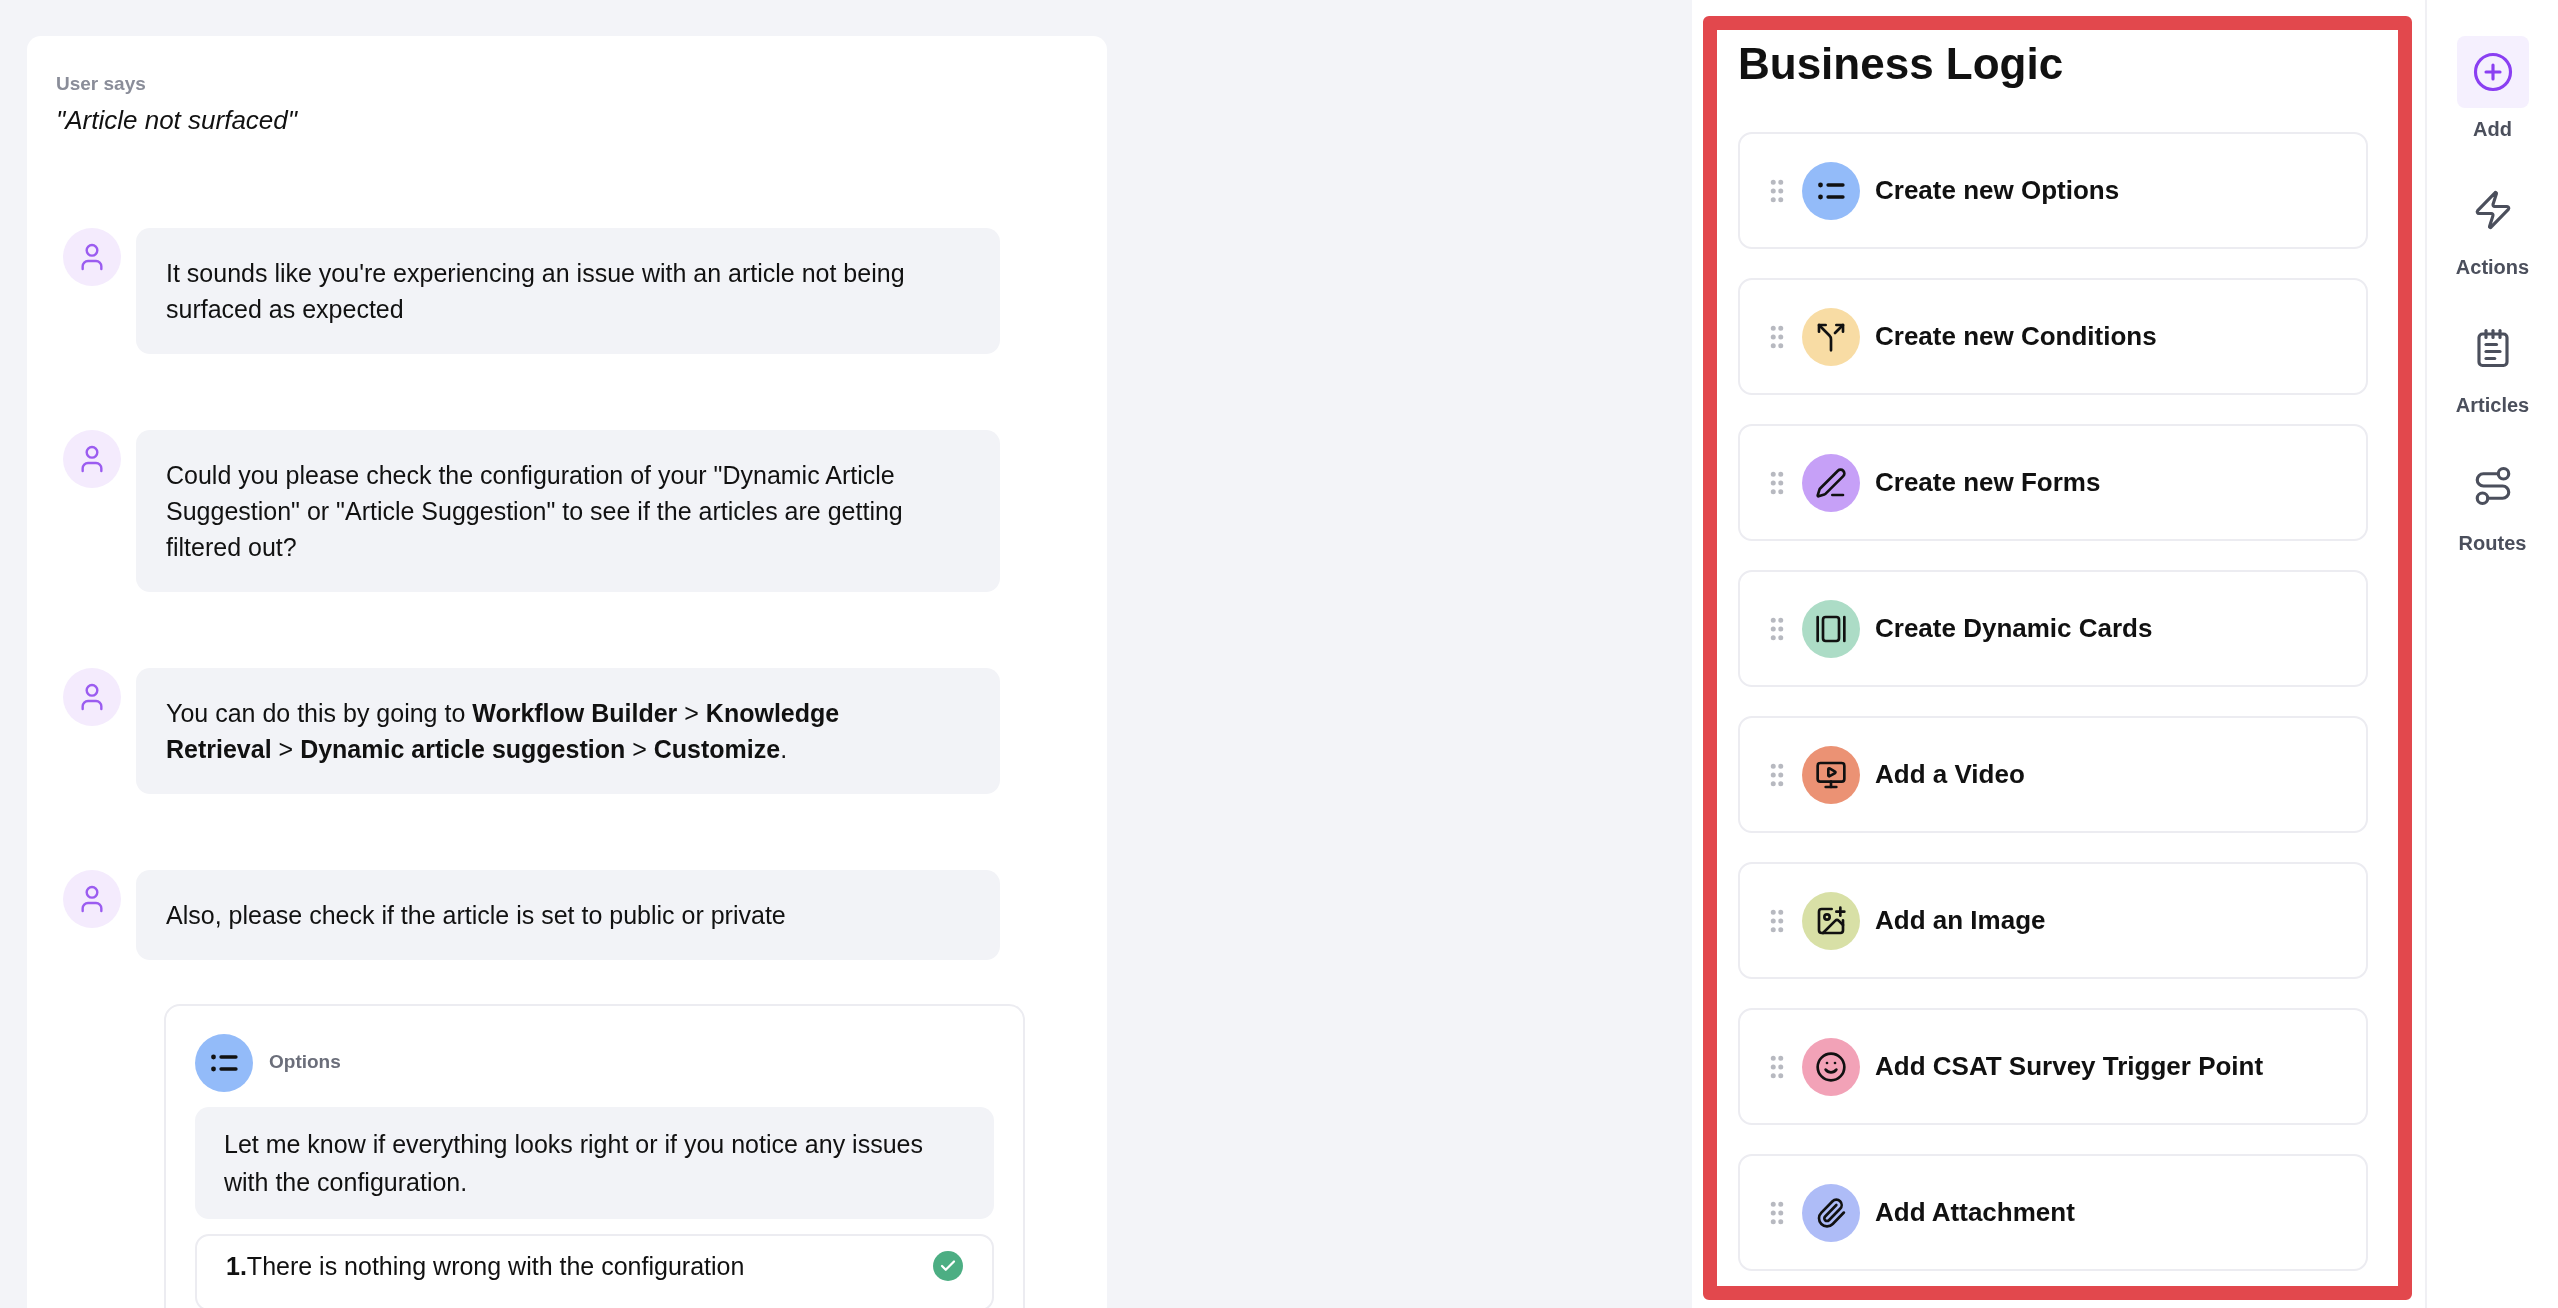 Image resolution: width=2558 pixels, height=1308 pixels. Describe the element at coordinates (534, 510) in the screenshot. I see `message-text: Could you please check the configuration of your "Dynamic Article Suggestion" or "Article Suggestion" to see if the articles are getting filtered out?` at that location.